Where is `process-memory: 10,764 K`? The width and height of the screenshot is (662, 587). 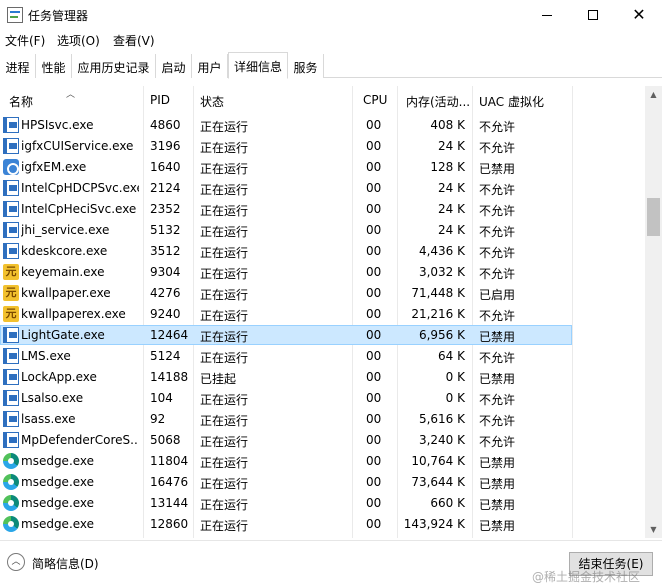 process-memory: 10,764 K is located at coordinates (438, 461).